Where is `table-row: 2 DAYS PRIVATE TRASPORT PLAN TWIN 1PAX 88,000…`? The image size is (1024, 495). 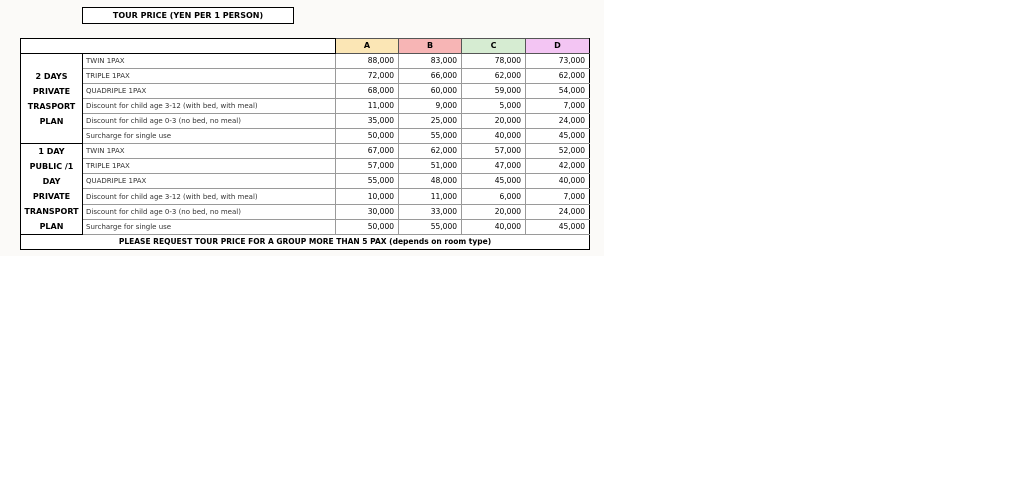
table-row: 2 DAYS PRIVATE TRASPORT PLAN TWIN 1PAX 88,000… is located at coordinates (305, 98).